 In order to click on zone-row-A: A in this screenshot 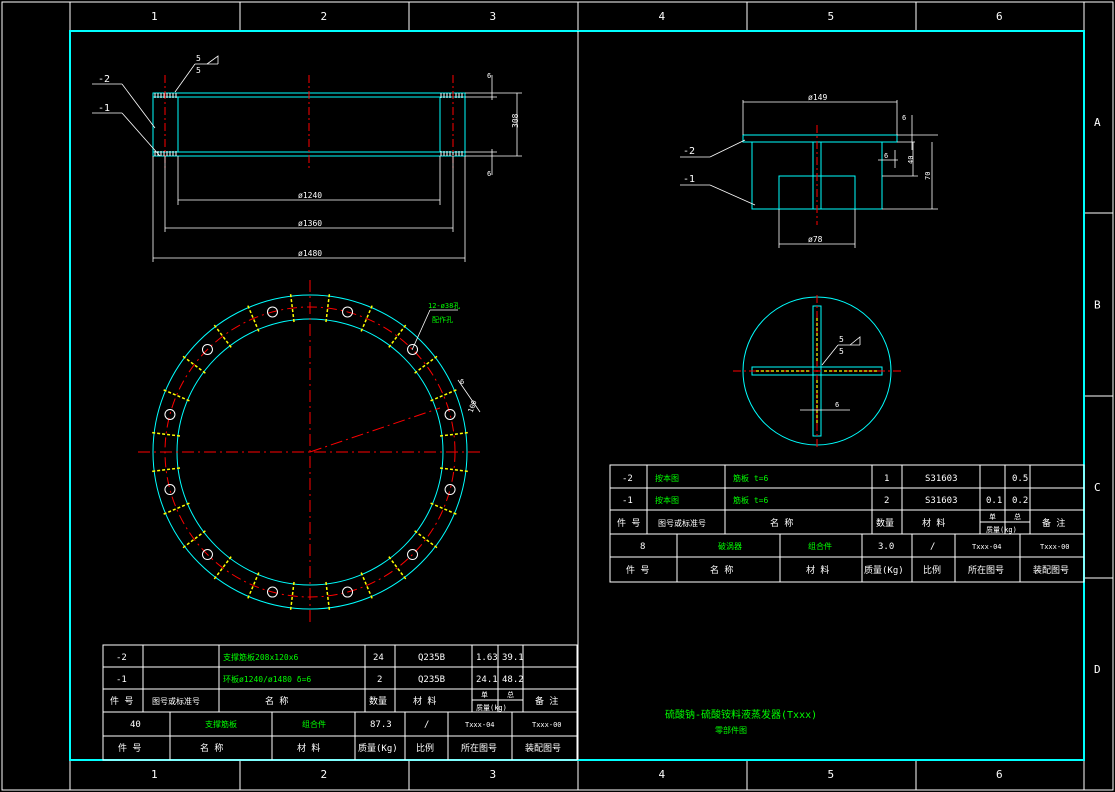, I will do `click(1097, 122)`.